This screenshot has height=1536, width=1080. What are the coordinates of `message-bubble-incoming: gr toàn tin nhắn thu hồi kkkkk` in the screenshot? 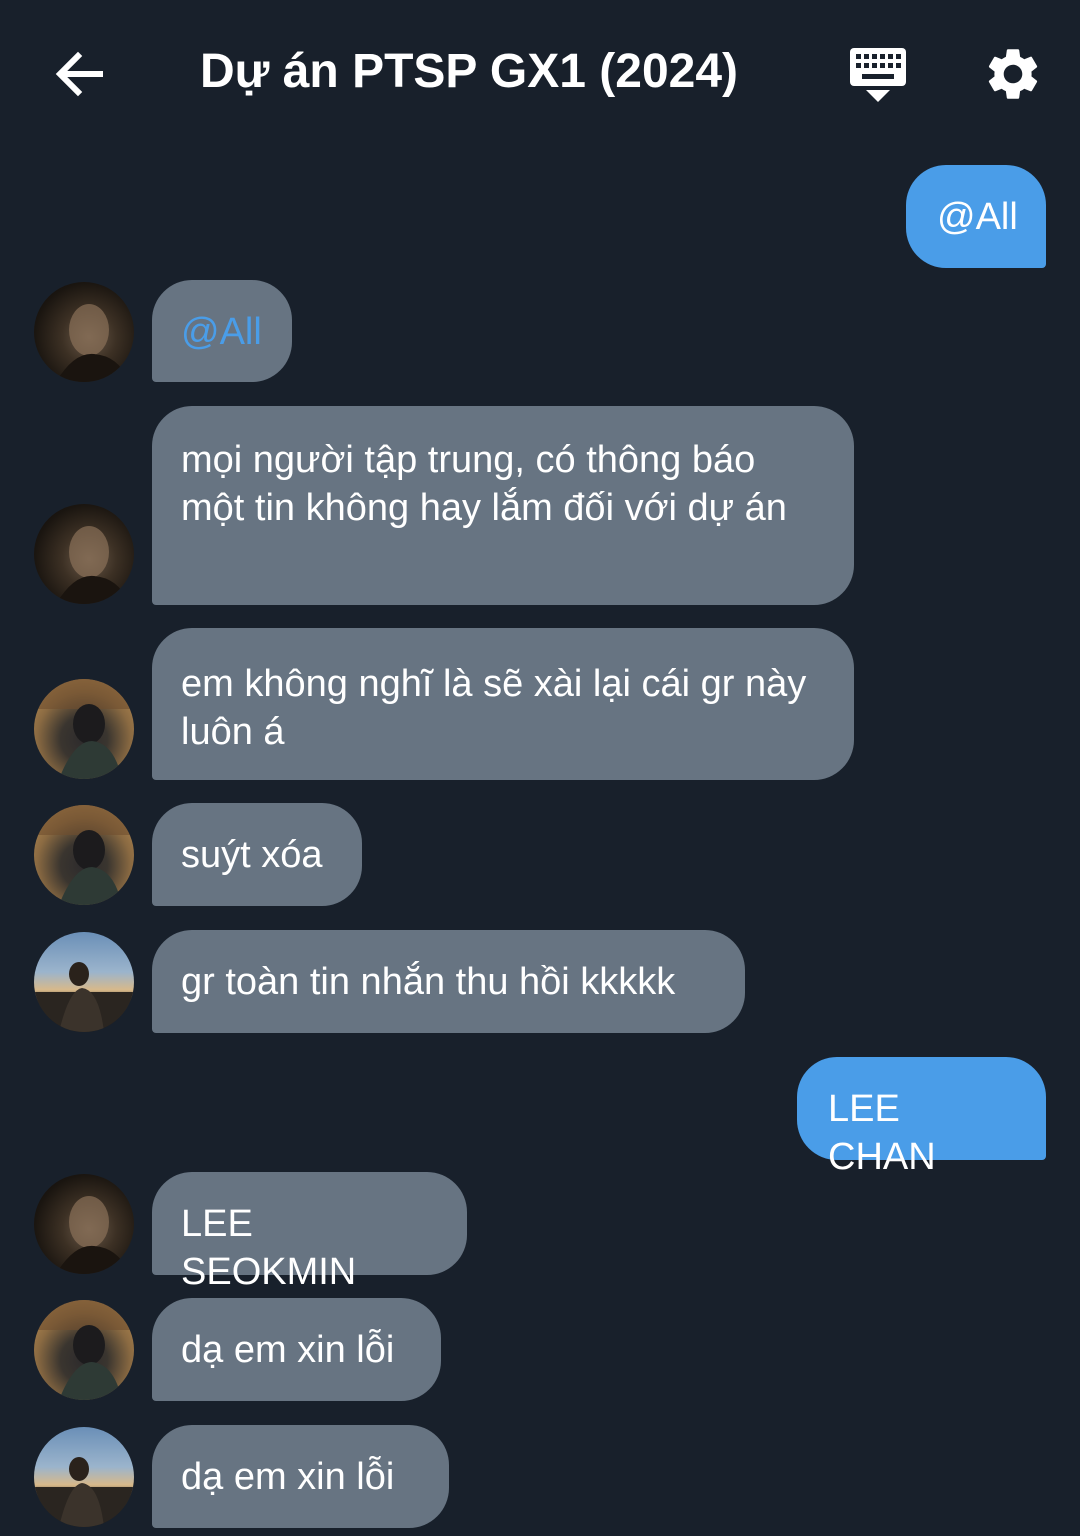 It's located at (448, 981).